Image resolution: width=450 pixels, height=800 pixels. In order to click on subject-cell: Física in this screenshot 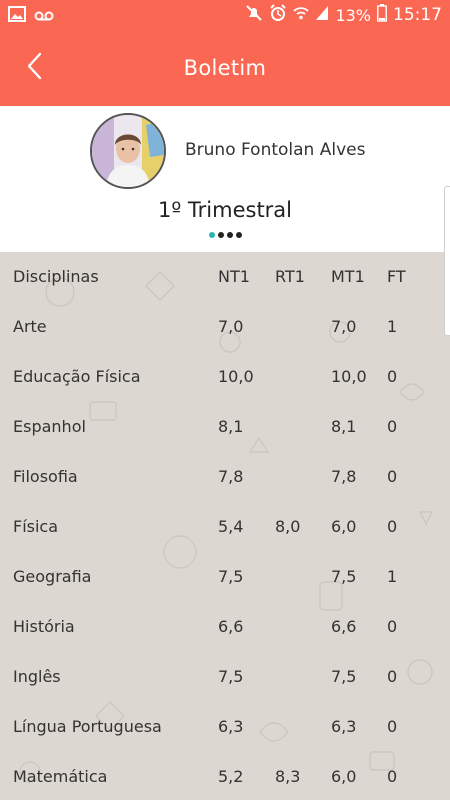, I will do `click(36, 526)`.